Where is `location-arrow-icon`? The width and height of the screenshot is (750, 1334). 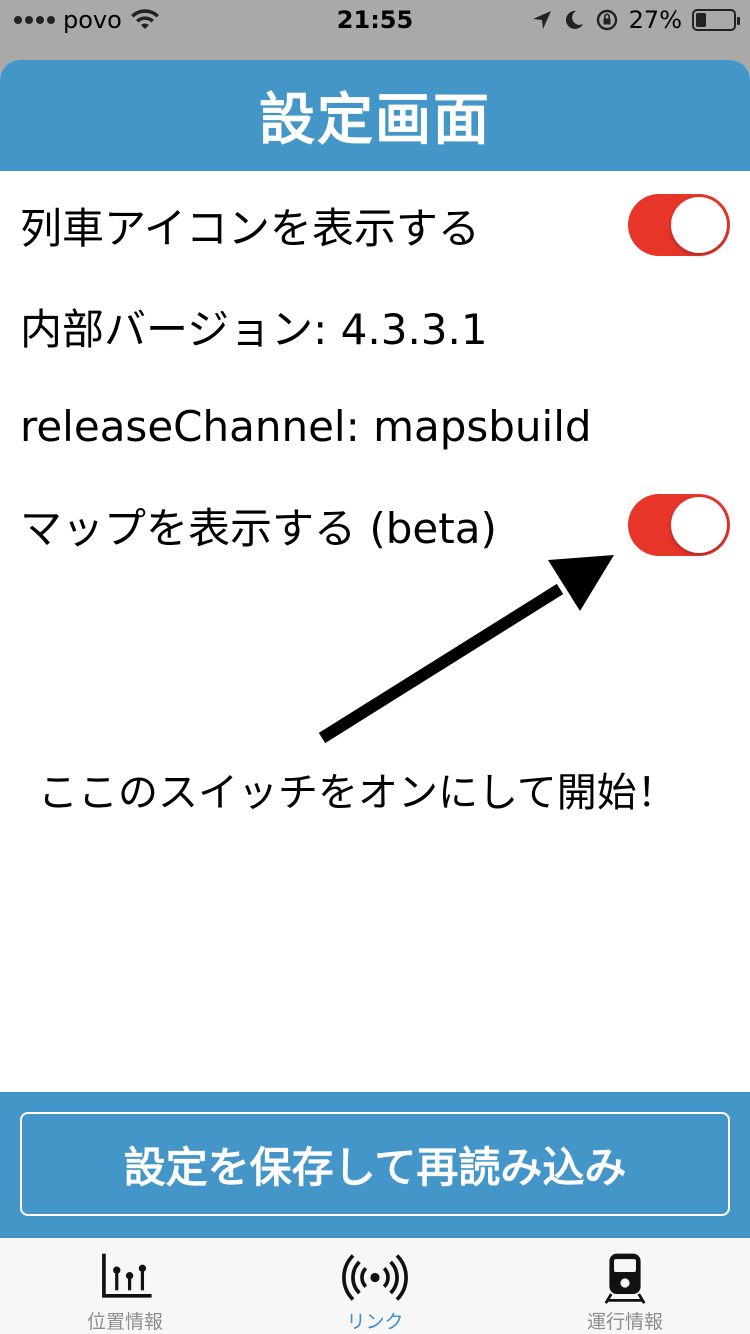
location-arrow-icon is located at coordinates (541, 20).